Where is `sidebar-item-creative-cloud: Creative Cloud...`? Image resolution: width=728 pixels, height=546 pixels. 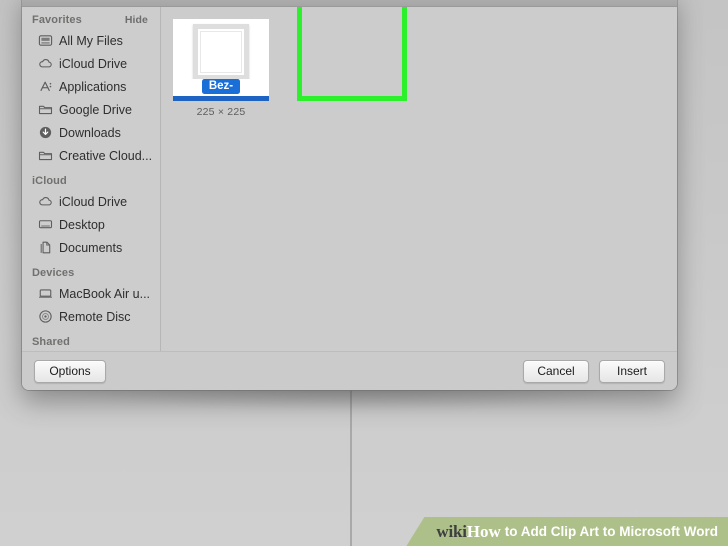 sidebar-item-creative-cloud: Creative Cloud... is located at coordinates (91, 155).